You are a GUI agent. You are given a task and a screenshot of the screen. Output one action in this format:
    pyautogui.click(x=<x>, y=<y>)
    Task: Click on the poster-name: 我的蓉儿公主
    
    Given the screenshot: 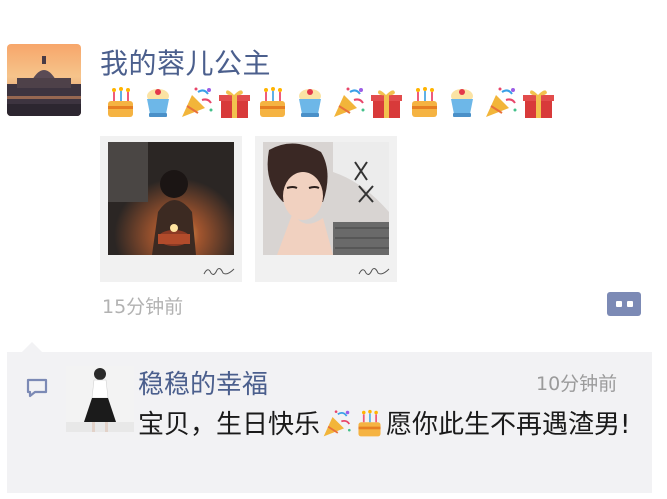 What is the action you would take?
    pyautogui.click(x=185, y=62)
    